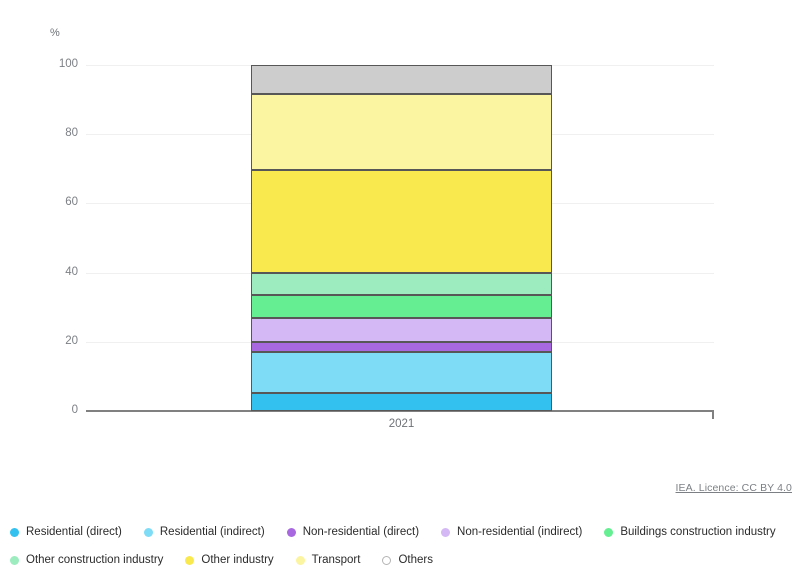 This screenshot has height=568, width=804. What do you see at coordinates (71, 133) in the screenshot?
I see `y-axis-tick-label: 80` at bounding box center [71, 133].